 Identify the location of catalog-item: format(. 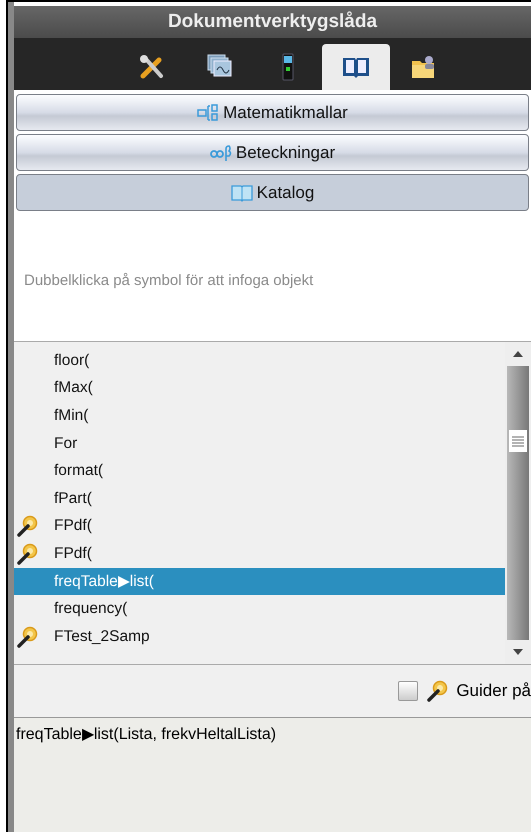
(259, 471).